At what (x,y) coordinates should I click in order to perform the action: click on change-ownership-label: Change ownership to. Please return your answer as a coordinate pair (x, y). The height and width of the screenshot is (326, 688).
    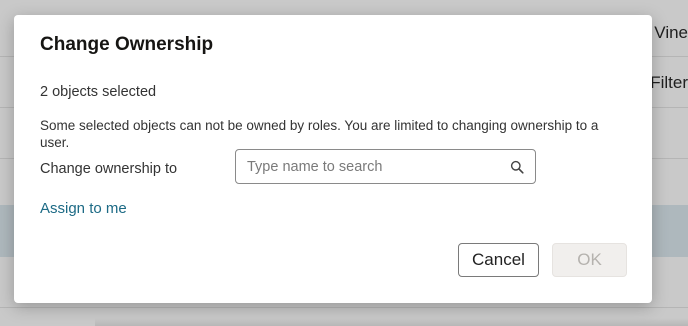
    Looking at the image, I should click on (109, 169).